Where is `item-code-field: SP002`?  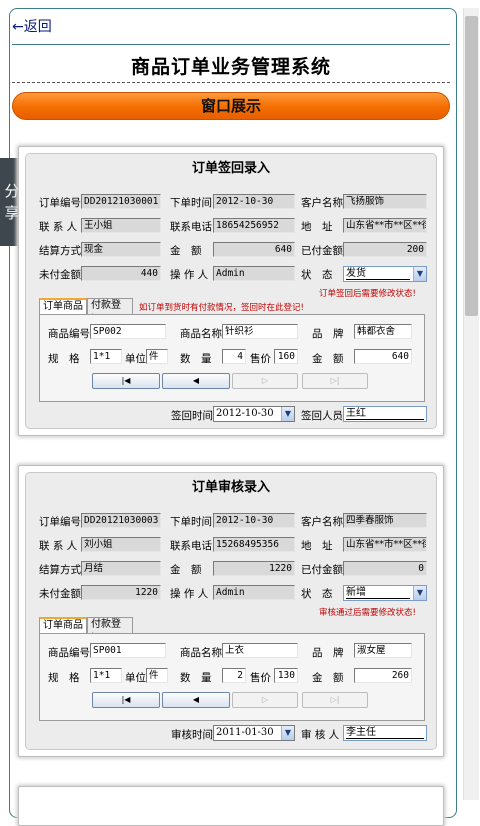
item-code-field: SP002 is located at coordinates (128, 331).